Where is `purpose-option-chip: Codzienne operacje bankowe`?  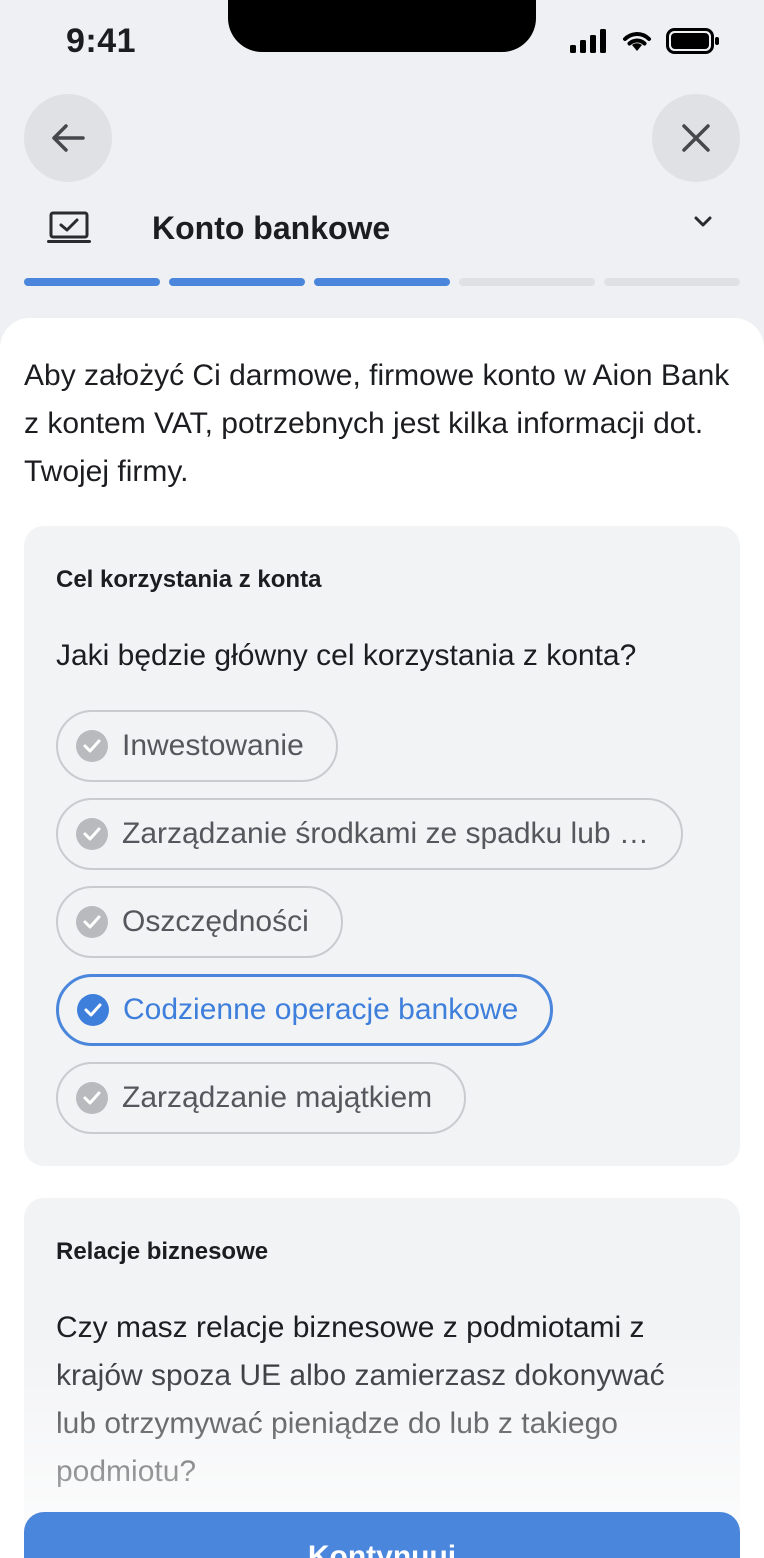
purpose-option-chip: Codzienne operacje bankowe is located at coordinates (305, 1010).